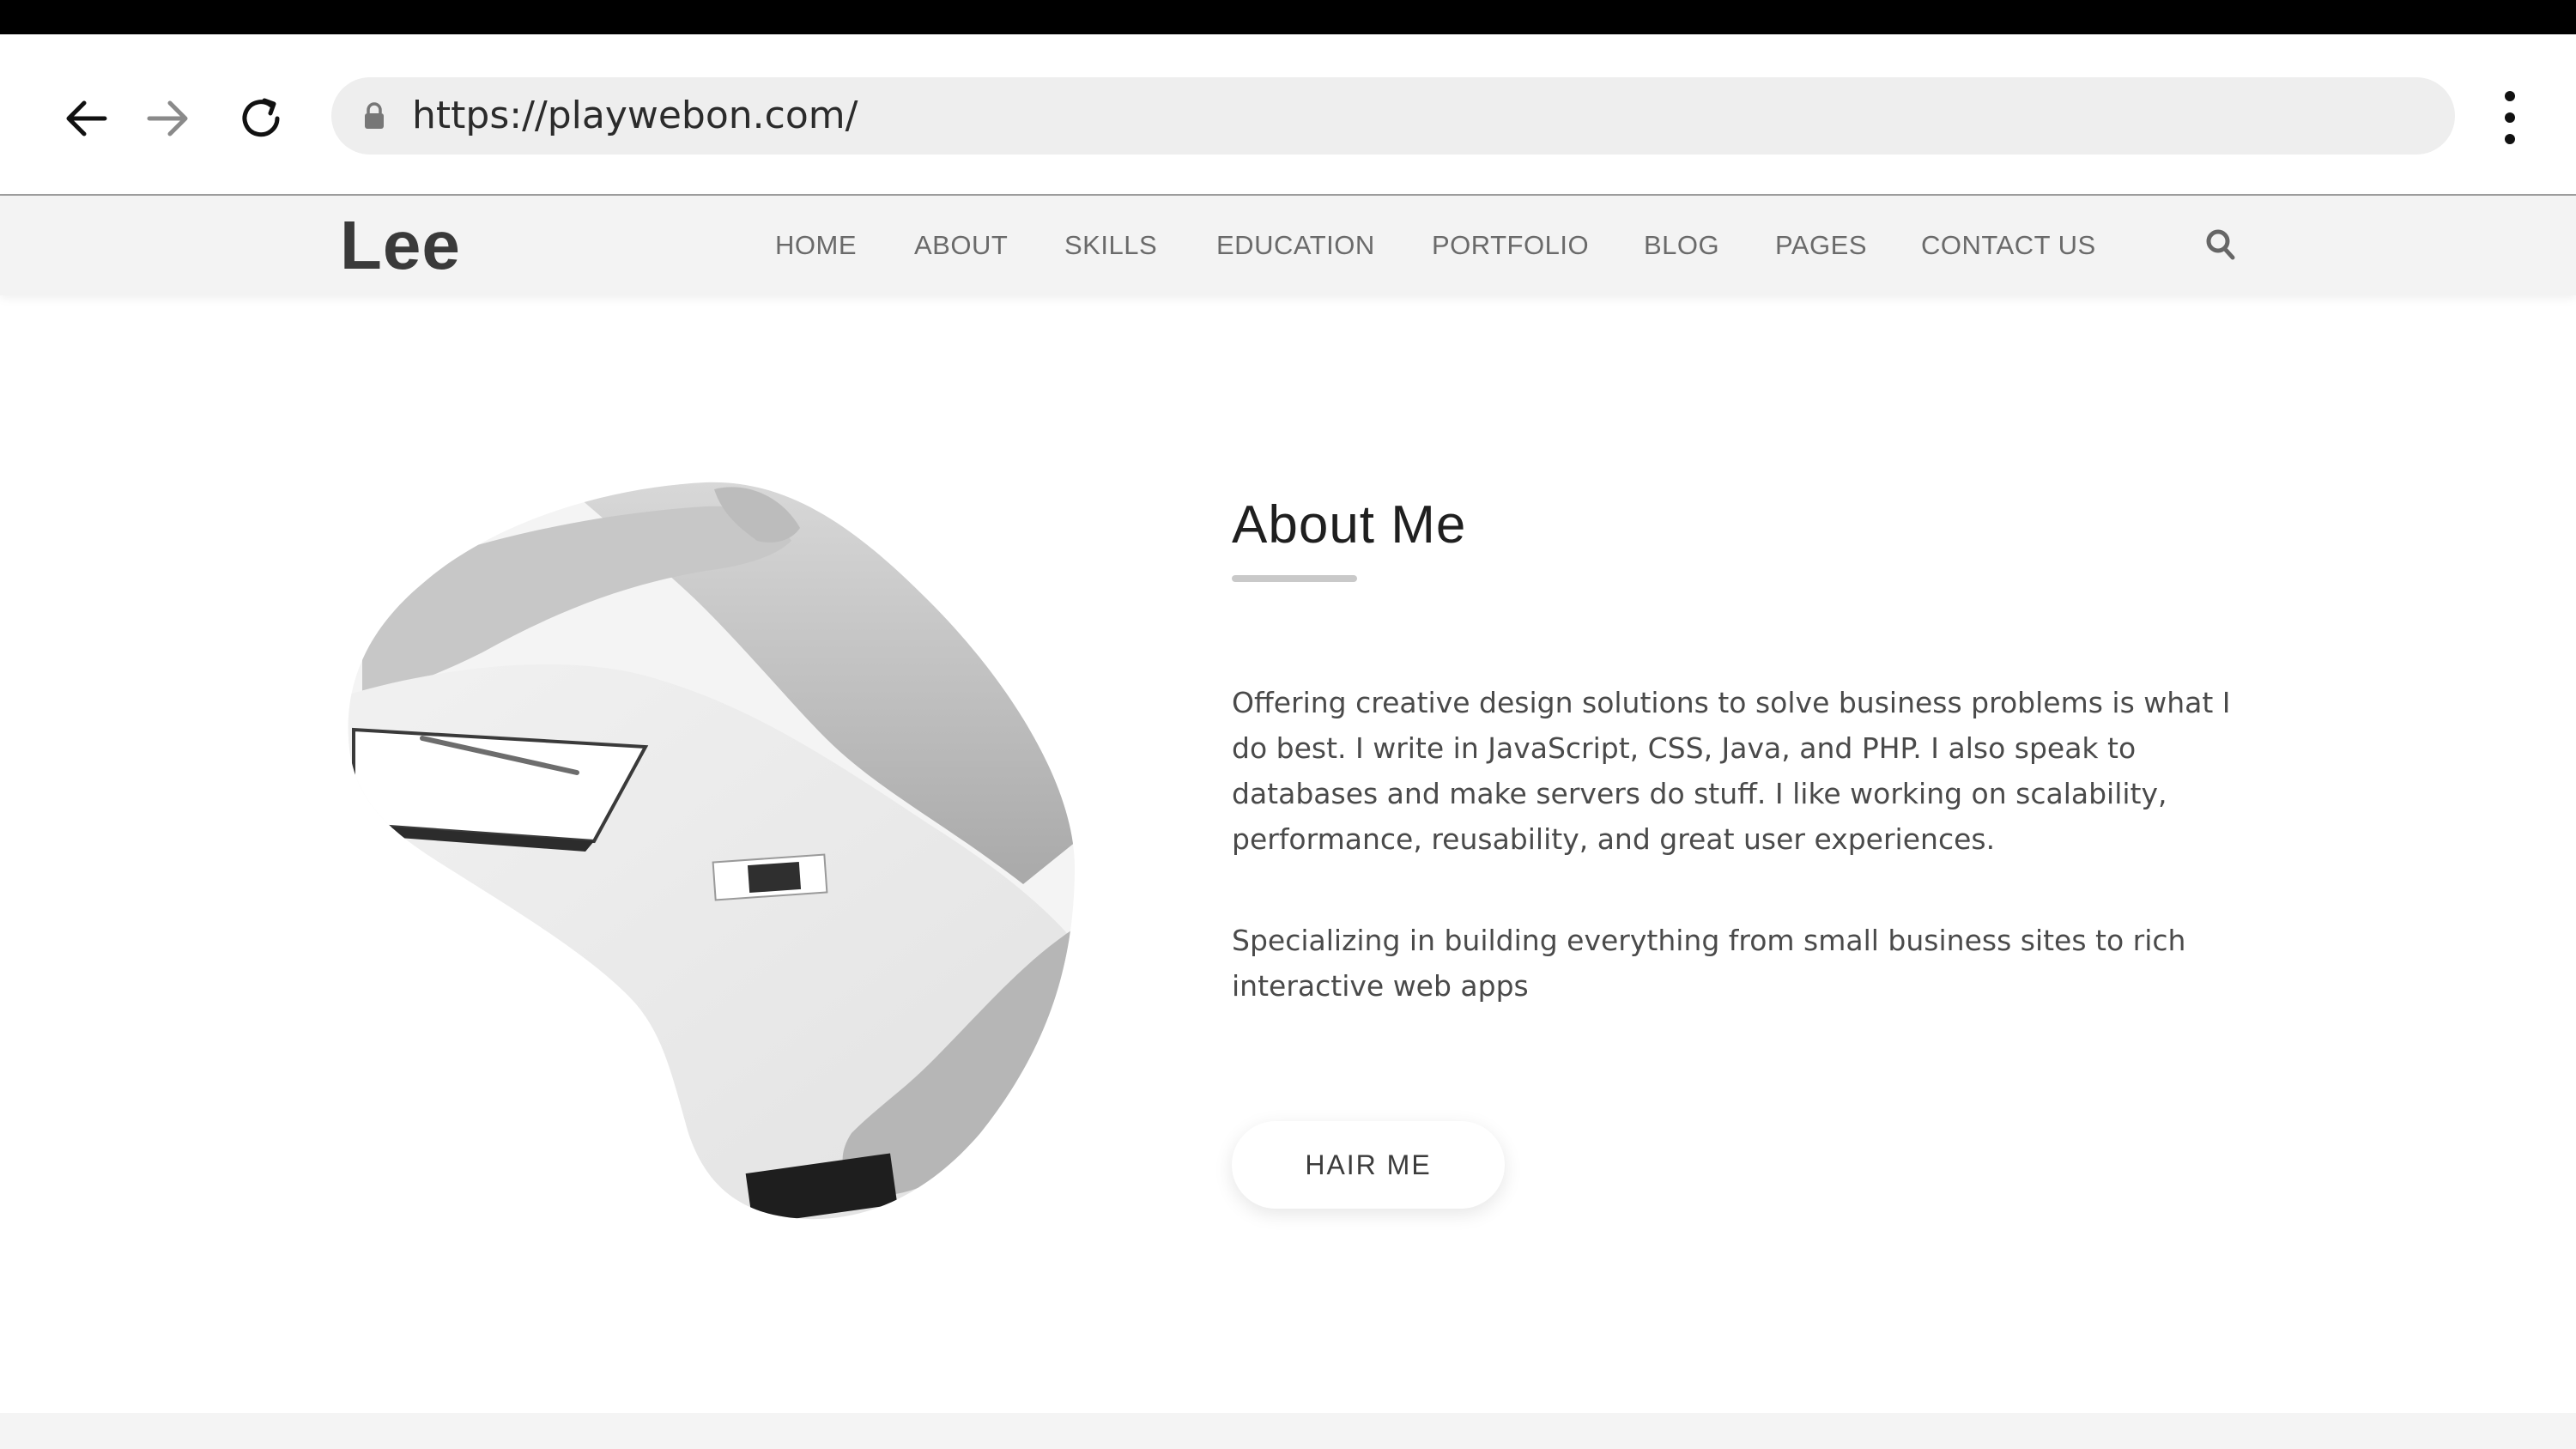 The image size is (2576, 1449). What do you see at coordinates (1368, 1165) in the screenshot?
I see `hire-me-button: HAIR ME` at bounding box center [1368, 1165].